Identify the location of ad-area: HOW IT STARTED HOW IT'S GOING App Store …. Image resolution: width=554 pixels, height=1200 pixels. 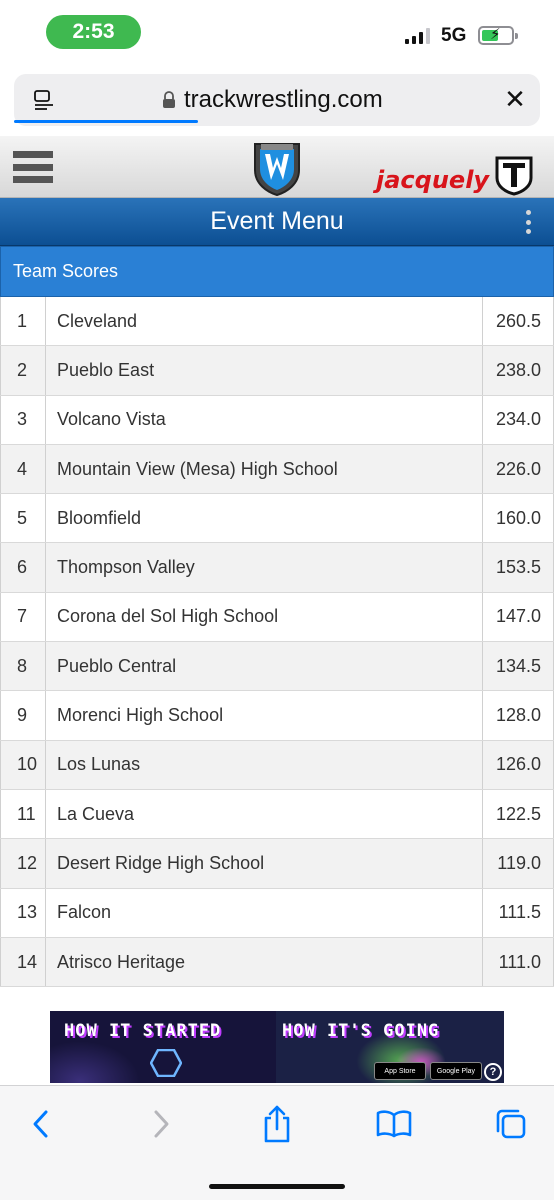
(277, 1046).